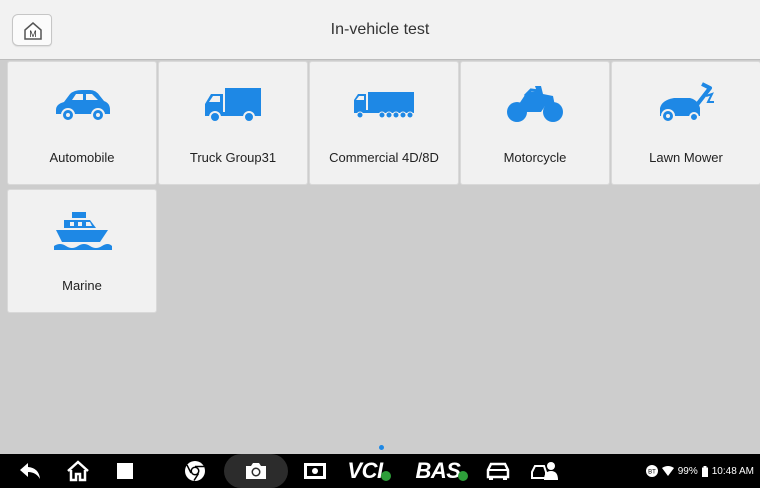  Describe the element at coordinates (535, 157) in the screenshot. I see `tile-label: Motorcycle` at that location.